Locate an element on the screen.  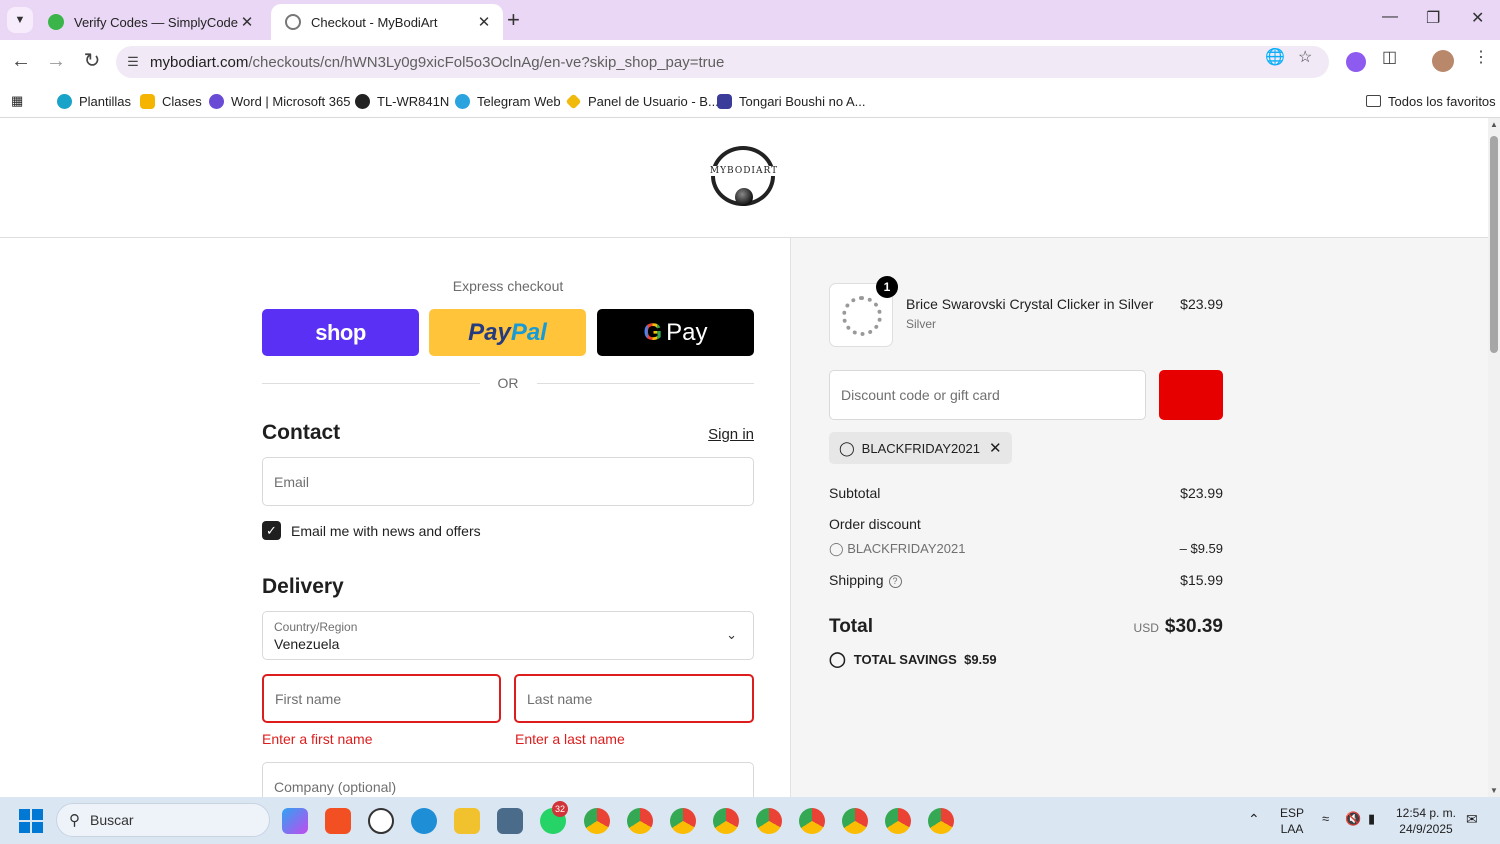
folder-icon is located at coordinates (1373, 101).